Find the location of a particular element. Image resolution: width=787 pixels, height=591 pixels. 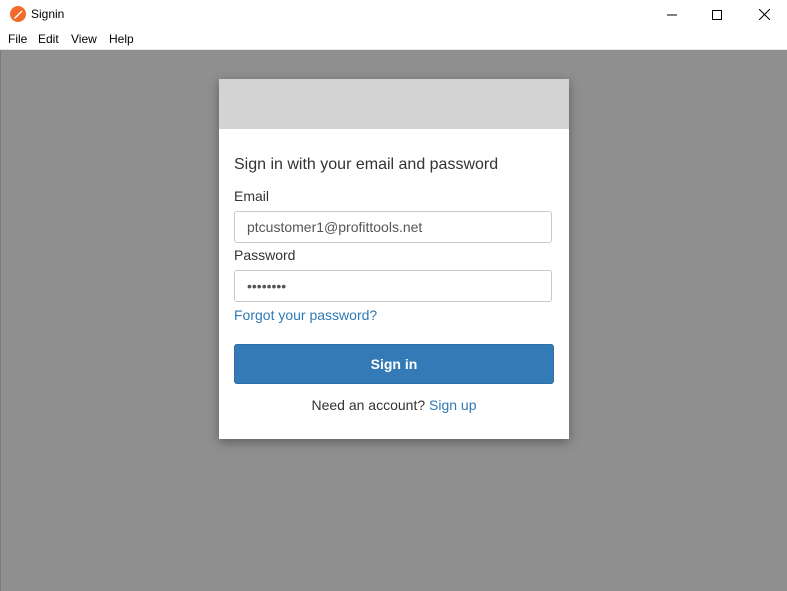

menu-help: Help is located at coordinates (121, 39).